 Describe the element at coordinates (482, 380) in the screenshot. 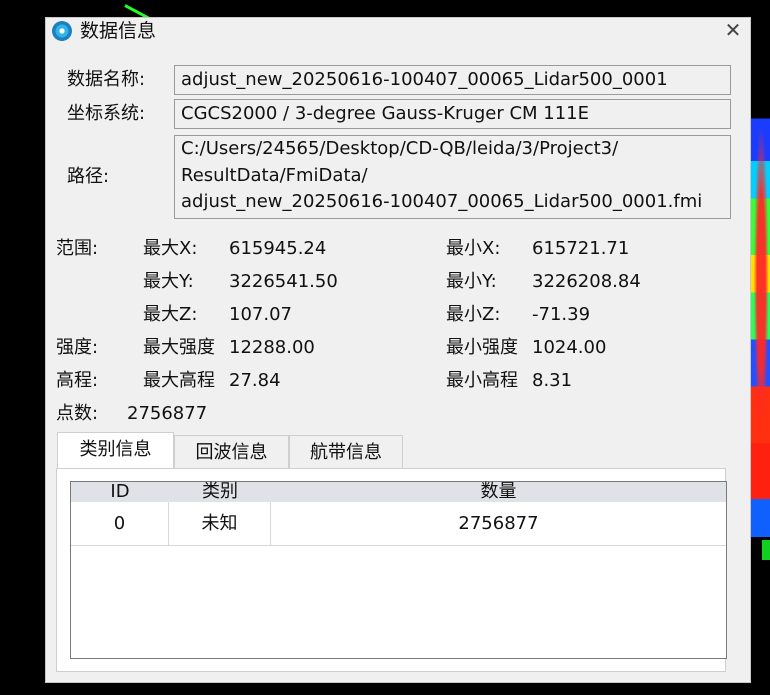

I see `min-elevation-label: 最小高程` at that location.